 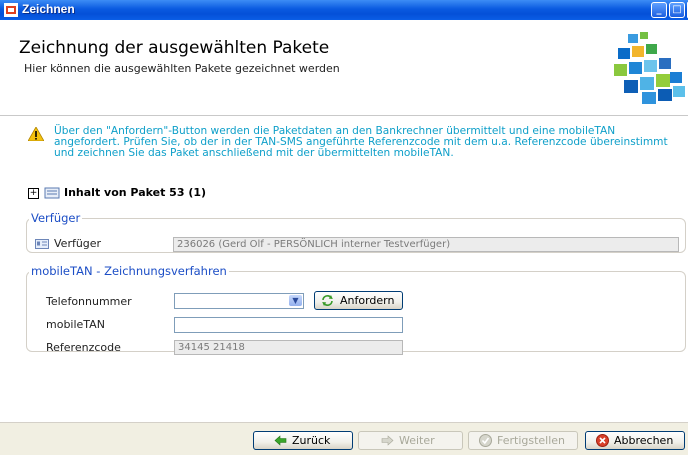 I want to click on cancel-button: Abbrechen, so click(x=635, y=440).